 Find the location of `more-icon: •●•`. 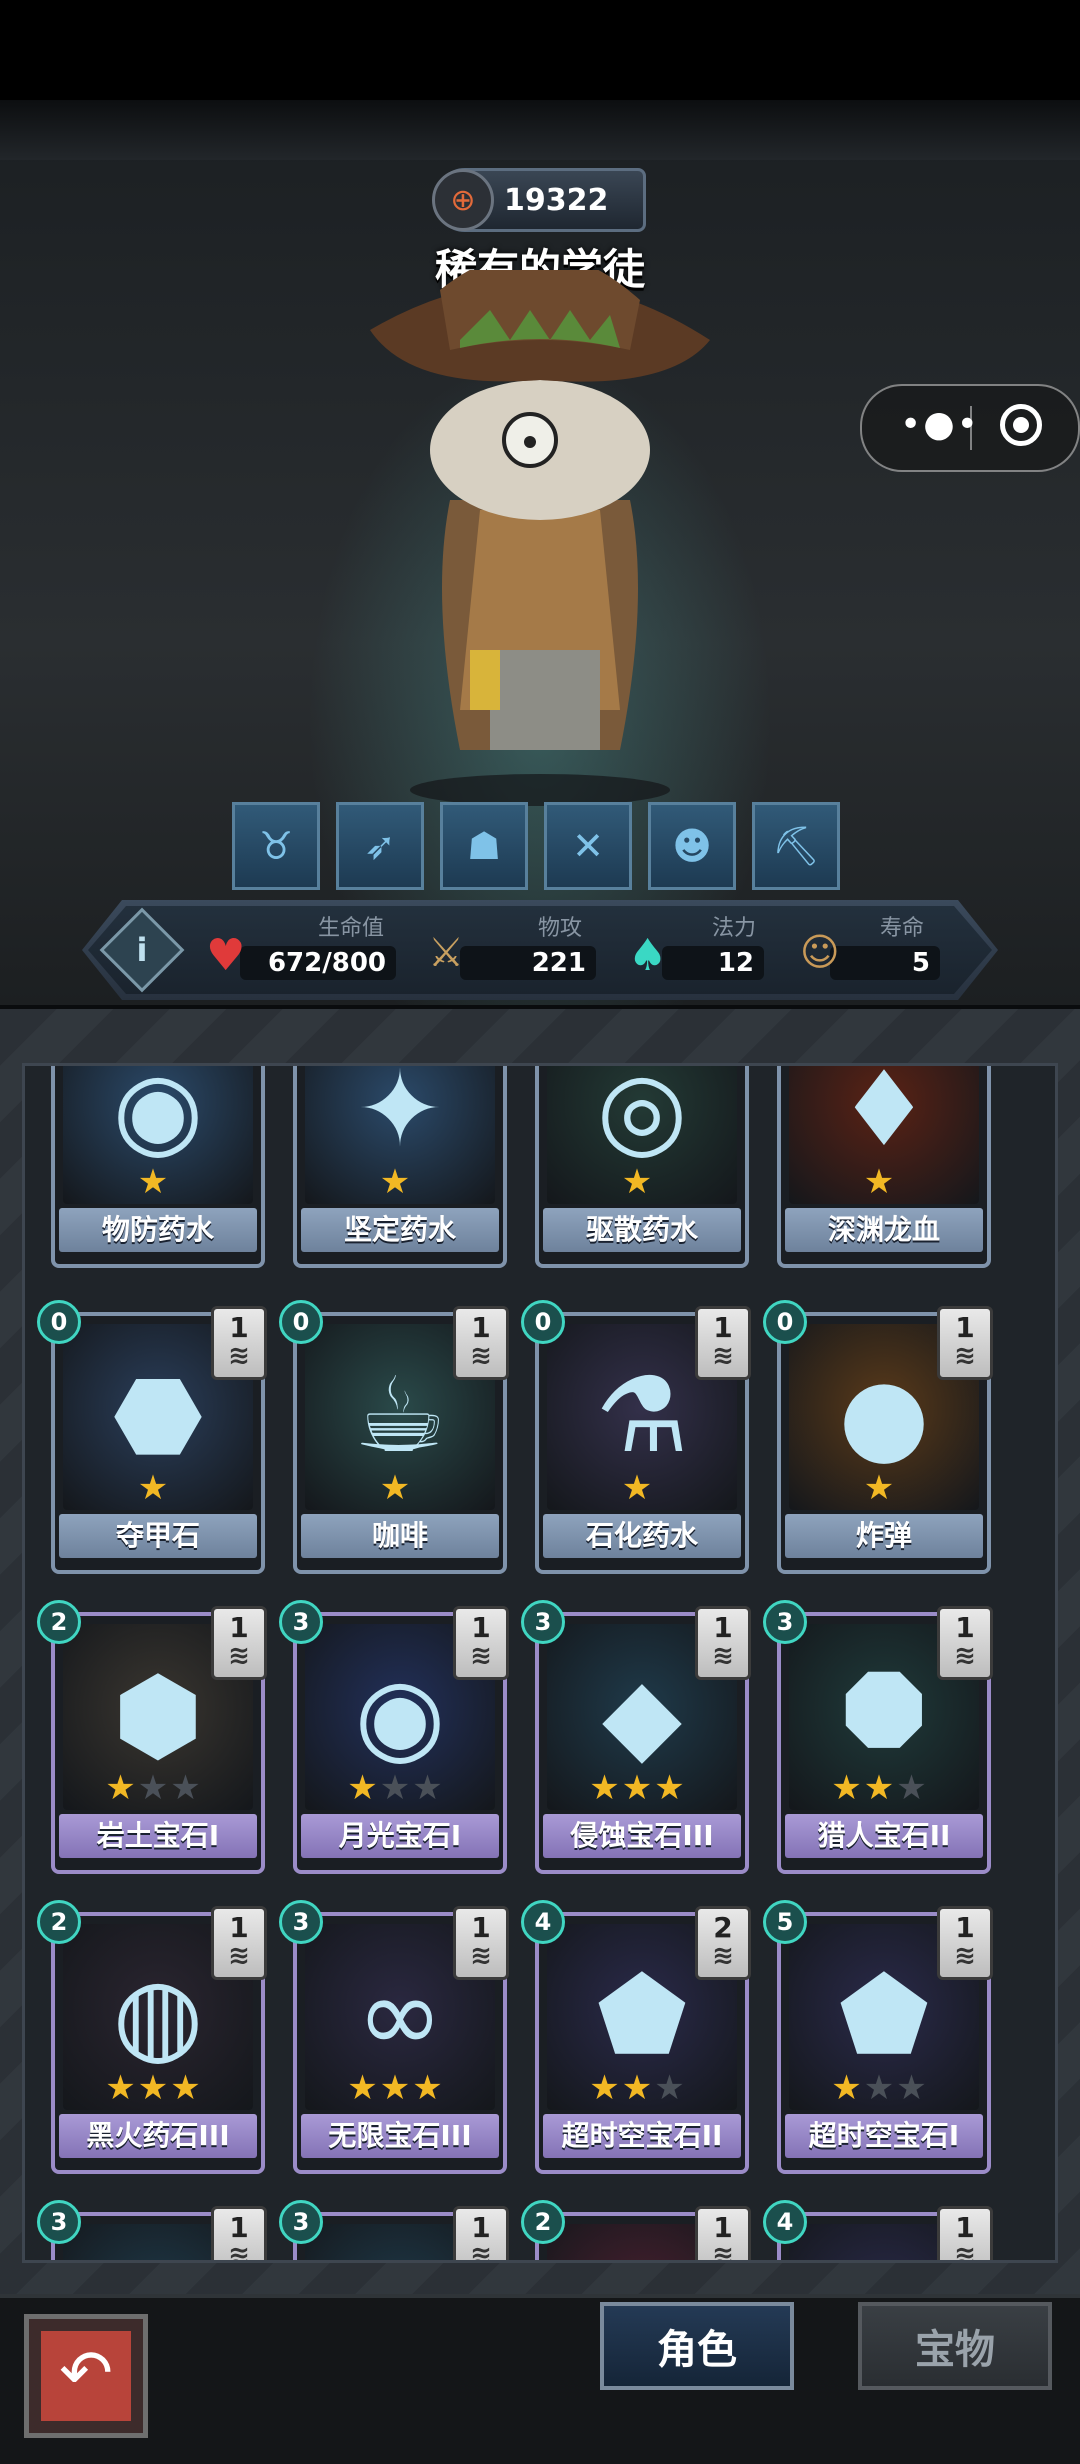

more-icon: •●• is located at coordinates (940, 424).